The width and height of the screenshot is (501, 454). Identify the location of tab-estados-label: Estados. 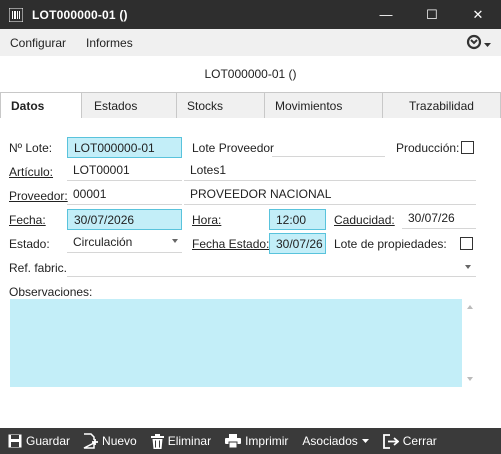
(116, 105).